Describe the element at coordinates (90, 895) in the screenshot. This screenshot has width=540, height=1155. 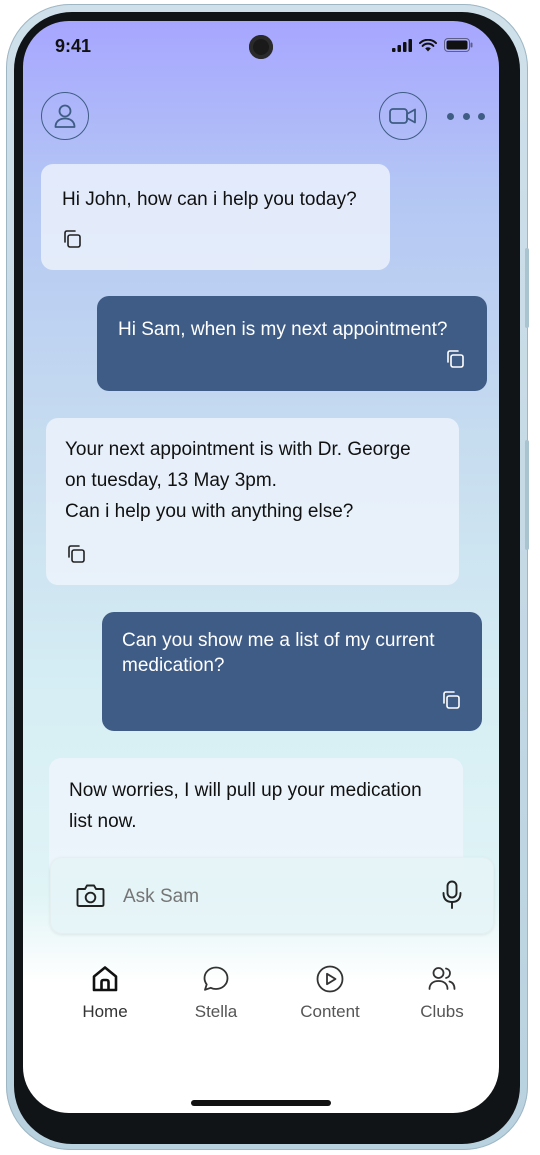
I see `camera-icon` at that location.